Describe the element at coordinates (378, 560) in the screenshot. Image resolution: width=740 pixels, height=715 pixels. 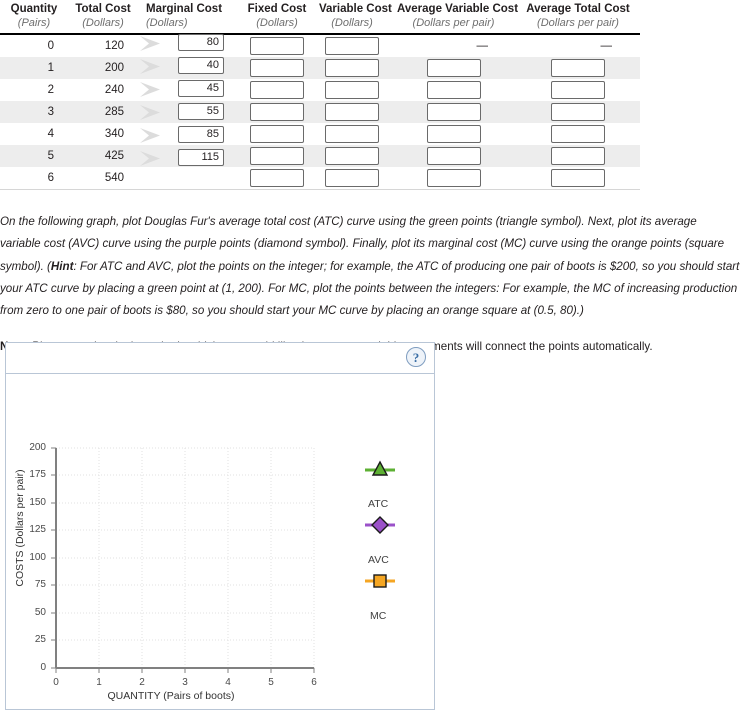
I see `legend-label-avc: AVC` at that location.